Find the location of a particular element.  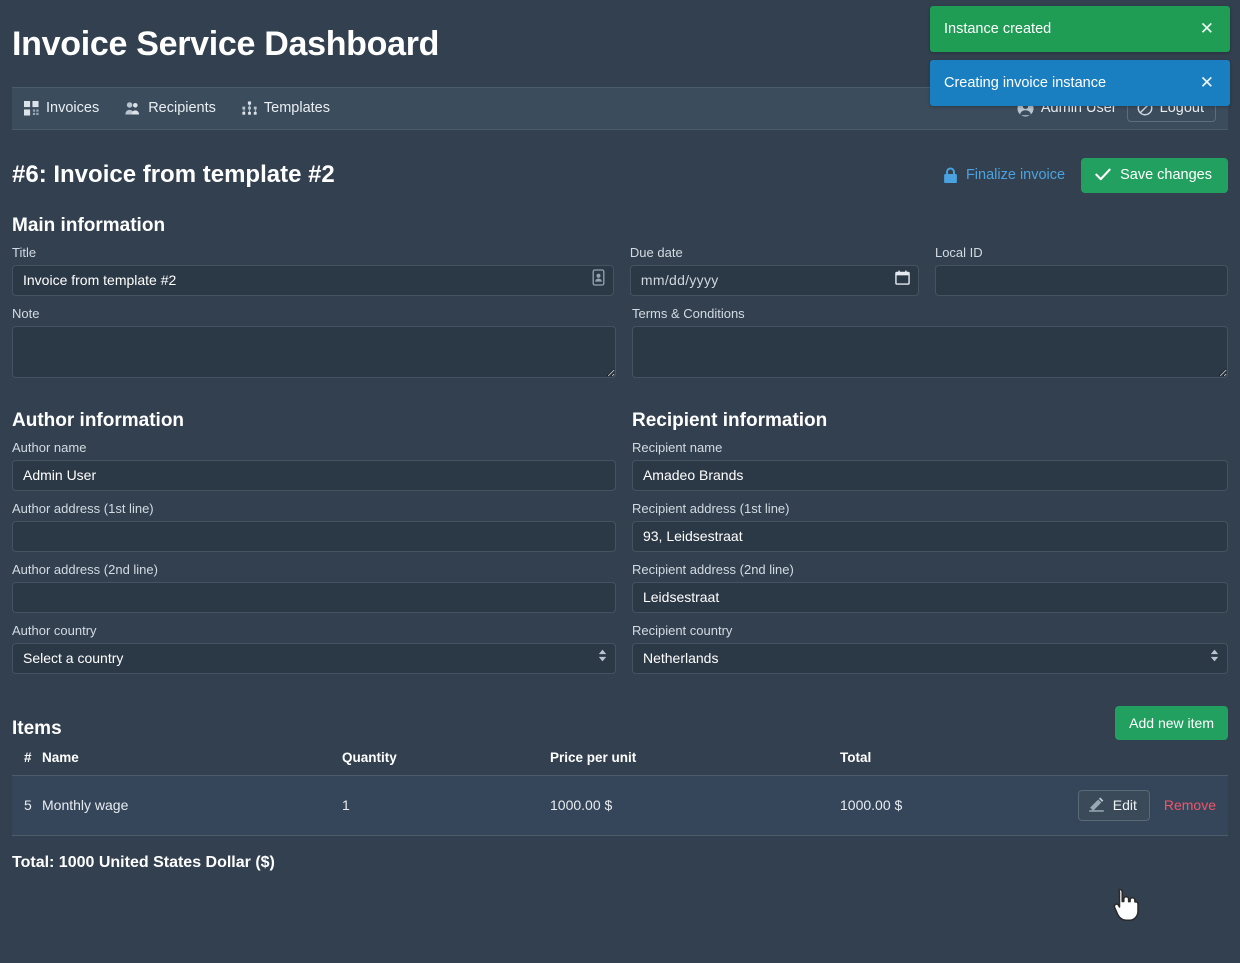

field-terms: Terms & Conditions is located at coordinates (929, 341).